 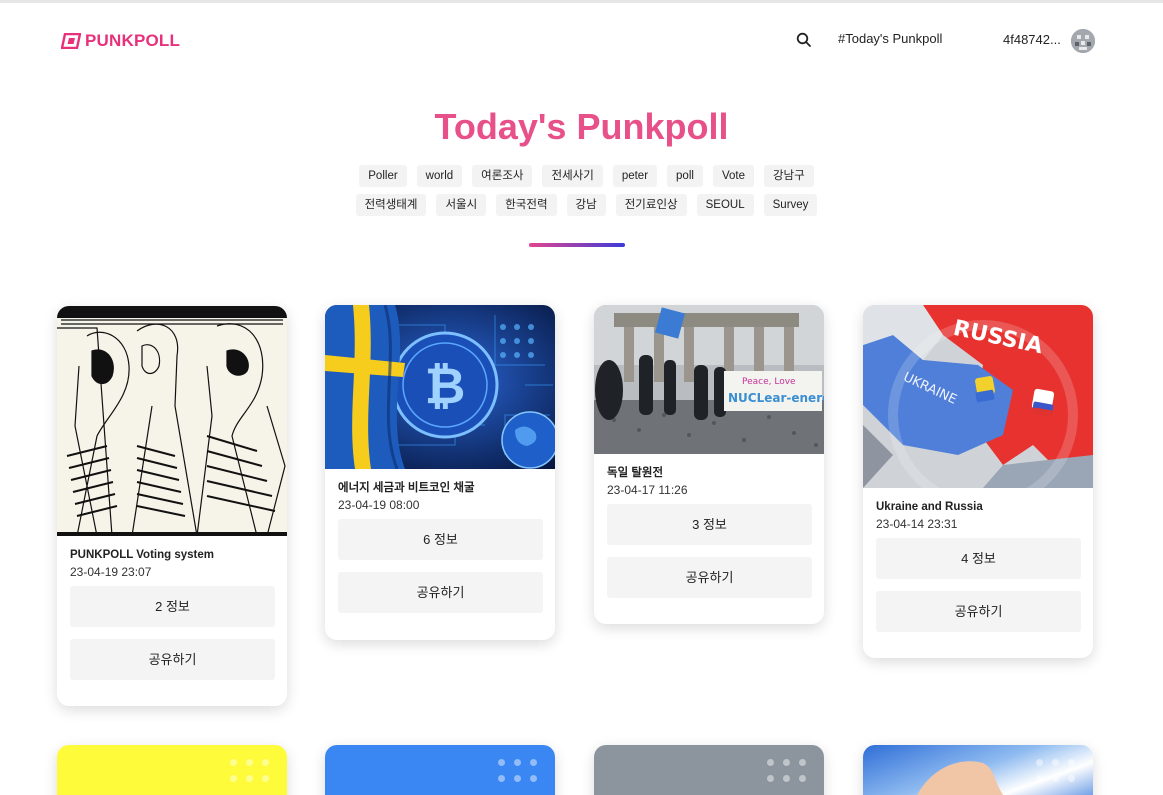 What do you see at coordinates (725, 205) in the screenshot?
I see `tag-chip: SEOUL` at bounding box center [725, 205].